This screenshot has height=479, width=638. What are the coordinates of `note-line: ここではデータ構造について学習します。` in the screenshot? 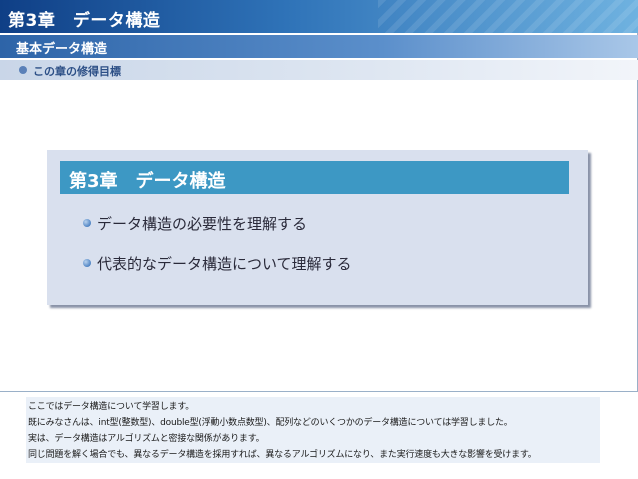 It's located at (111, 407).